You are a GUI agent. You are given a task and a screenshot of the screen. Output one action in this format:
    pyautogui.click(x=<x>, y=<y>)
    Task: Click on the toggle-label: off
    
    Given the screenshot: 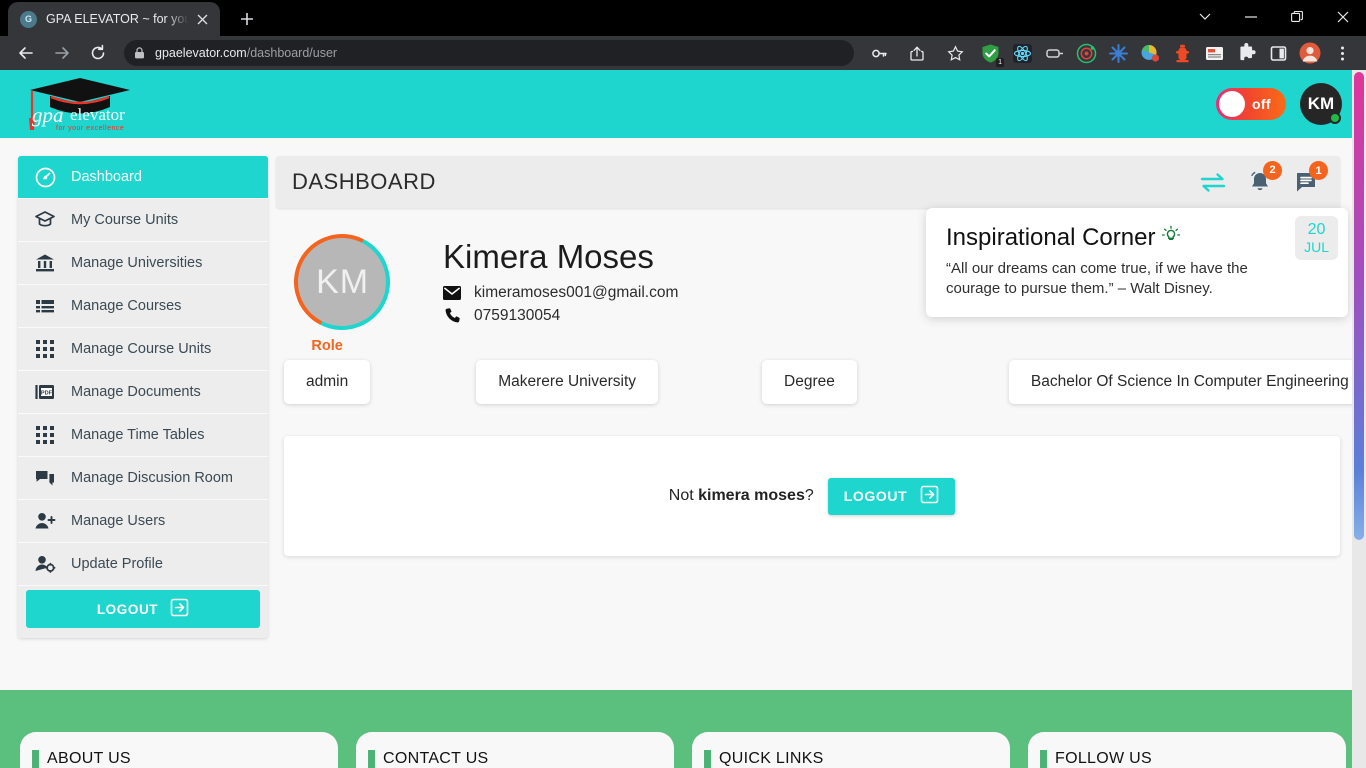 What is the action you would take?
    pyautogui.click(x=1261, y=104)
    